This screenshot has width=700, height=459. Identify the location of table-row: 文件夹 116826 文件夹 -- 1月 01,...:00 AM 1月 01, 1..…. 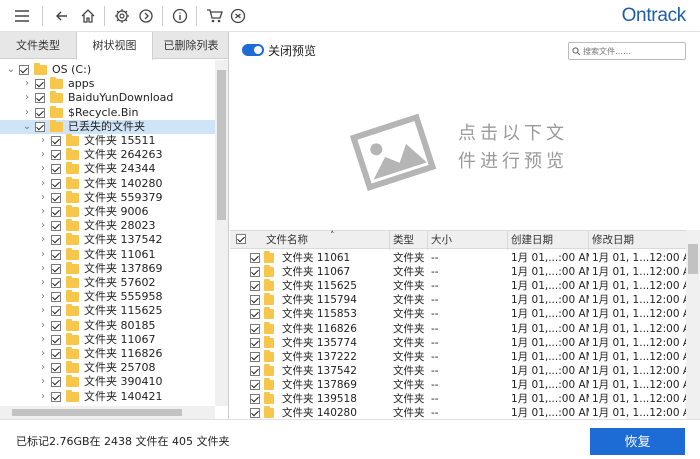
(458, 328).